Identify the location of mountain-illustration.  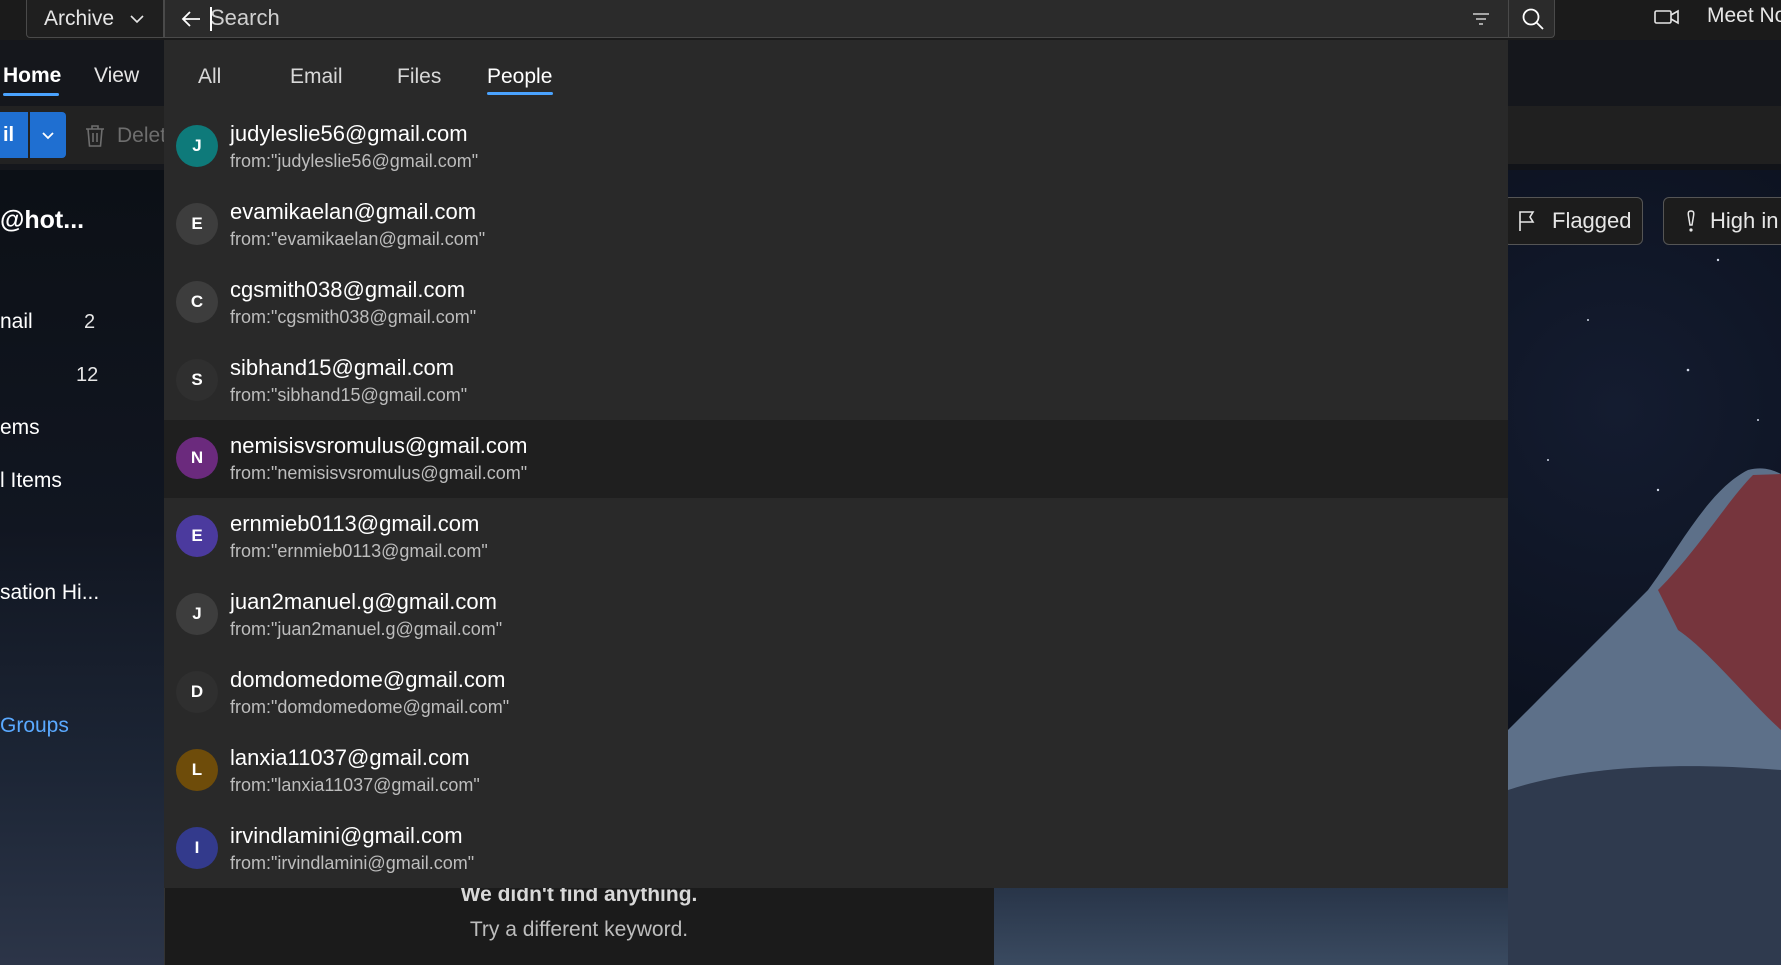
(1644, 587).